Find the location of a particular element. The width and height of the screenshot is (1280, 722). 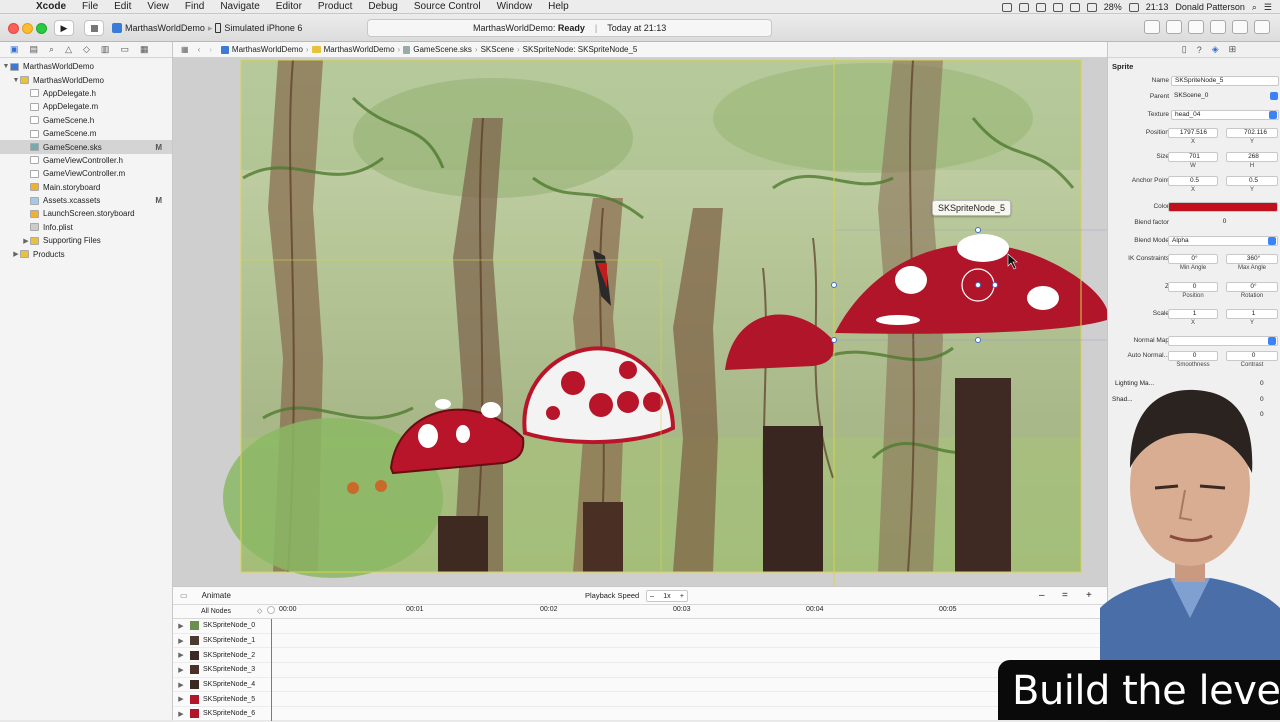

debug-icon: ▥ is located at coordinates (105, 49).